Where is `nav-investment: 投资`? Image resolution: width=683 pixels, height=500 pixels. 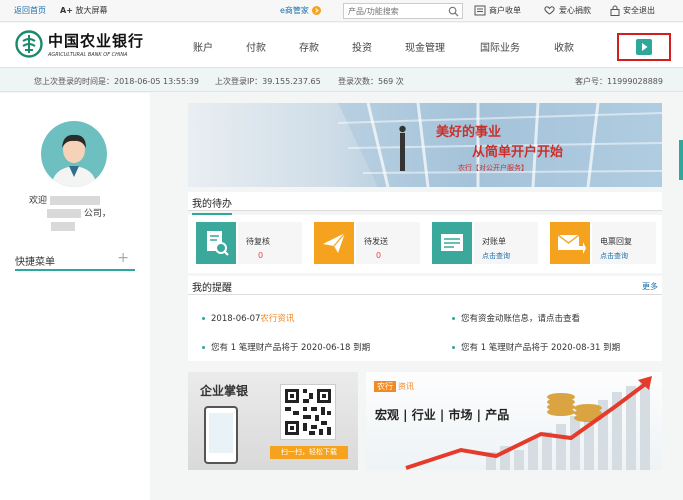
nav-investment: 投资 is located at coordinates (362, 46).